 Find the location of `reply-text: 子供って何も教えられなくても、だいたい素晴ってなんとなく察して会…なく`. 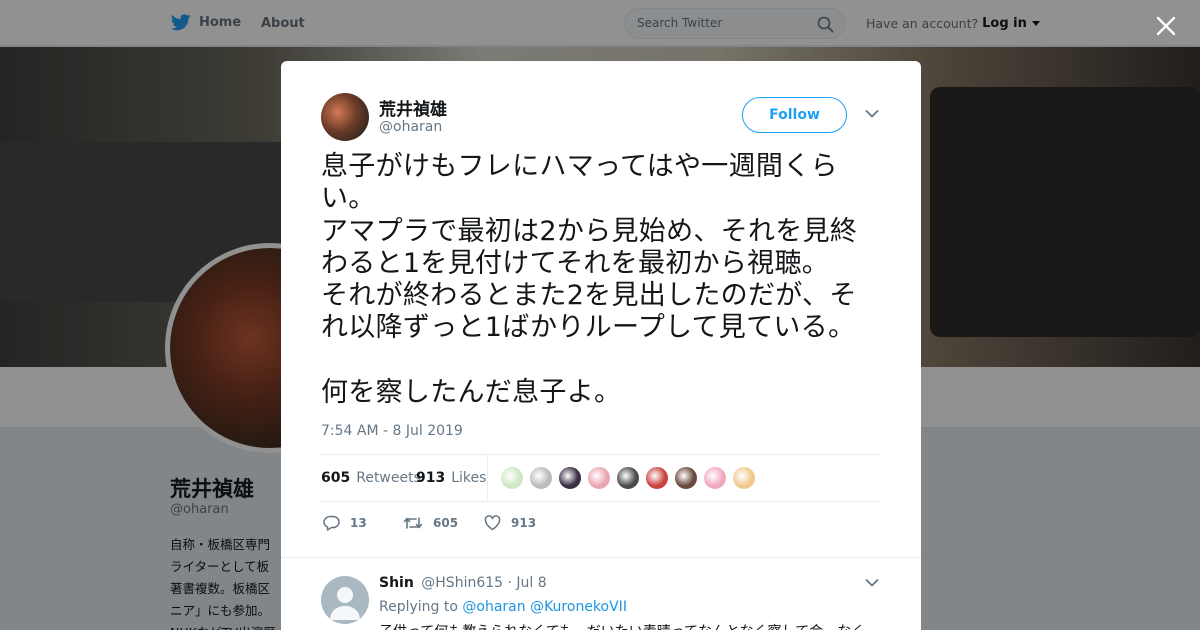

reply-text: 子供って何も教えられなくても、だいたい素晴ってなんとなく察して会…なく is located at coordinates (622, 625).